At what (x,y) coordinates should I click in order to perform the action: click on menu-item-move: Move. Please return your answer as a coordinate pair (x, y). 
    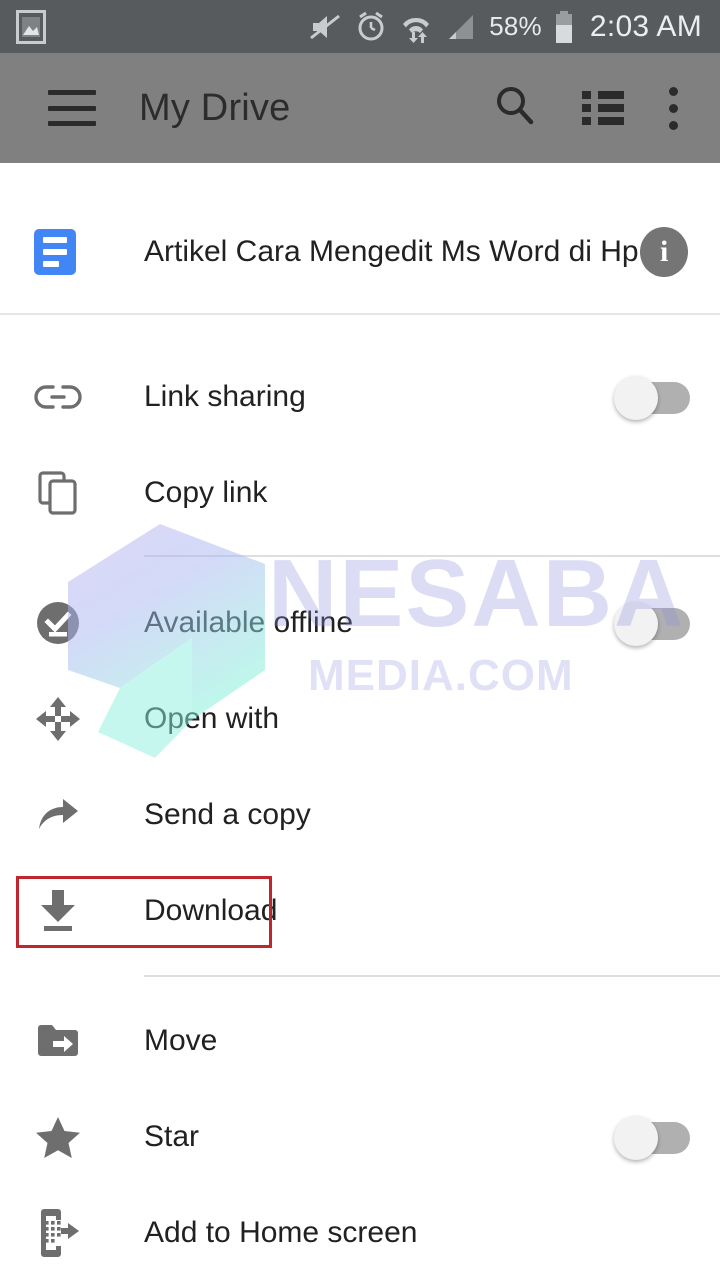
    Looking at the image, I should click on (360, 1041).